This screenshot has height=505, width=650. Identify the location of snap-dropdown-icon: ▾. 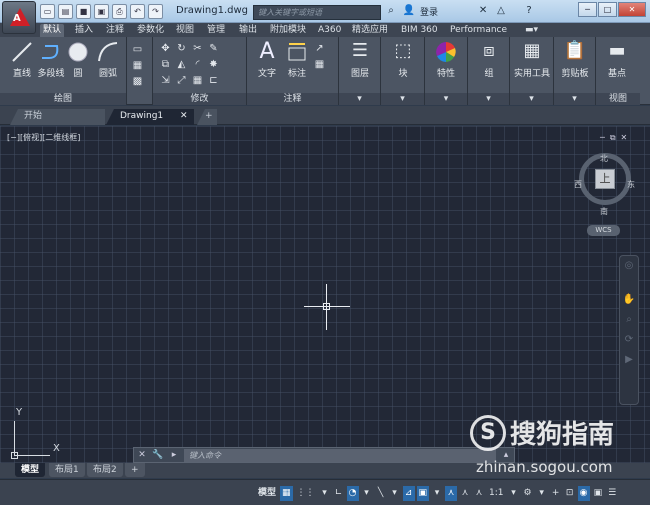
(325, 493).